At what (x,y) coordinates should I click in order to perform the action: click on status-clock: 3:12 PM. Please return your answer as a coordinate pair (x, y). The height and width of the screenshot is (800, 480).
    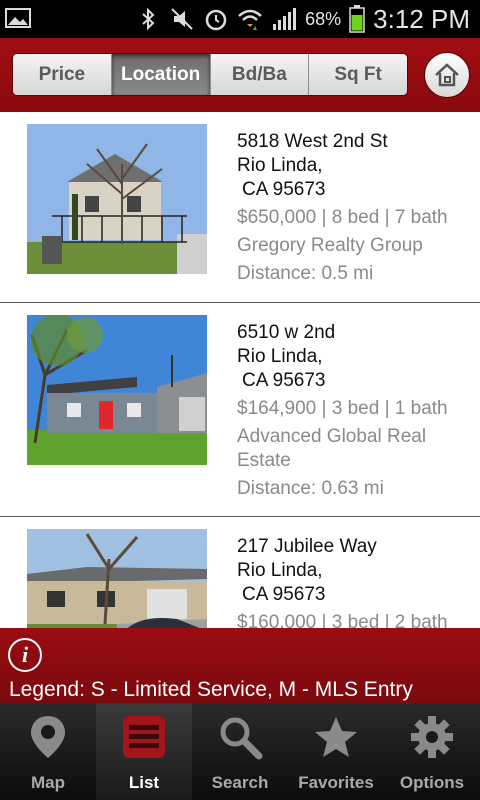
    Looking at the image, I should click on (421, 18).